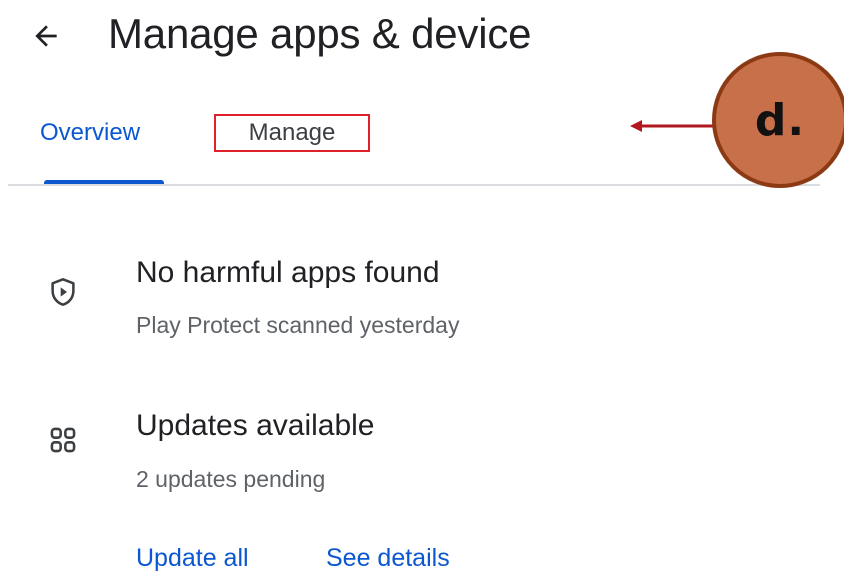 The image size is (844, 578). What do you see at coordinates (255, 426) in the screenshot?
I see `updates-available-title: Updates available` at bounding box center [255, 426].